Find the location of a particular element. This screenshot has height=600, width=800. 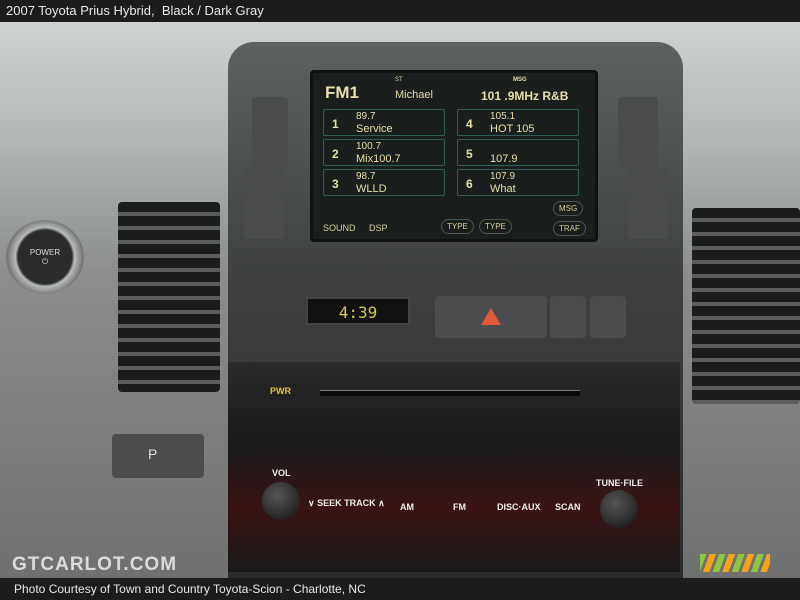

traf-button: TRAF is located at coordinates (569, 228).